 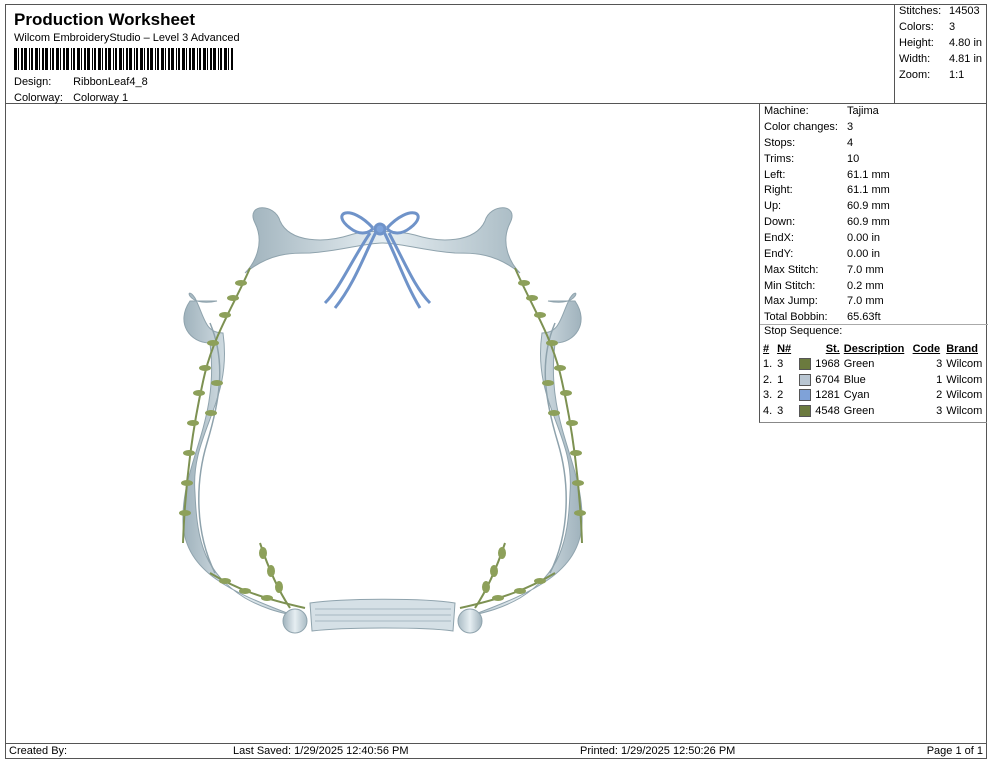 What do you see at coordinates (796, 317) in the screenshot?
I see `info-label: Total Bobbin:` at bounding box center [796, 317].